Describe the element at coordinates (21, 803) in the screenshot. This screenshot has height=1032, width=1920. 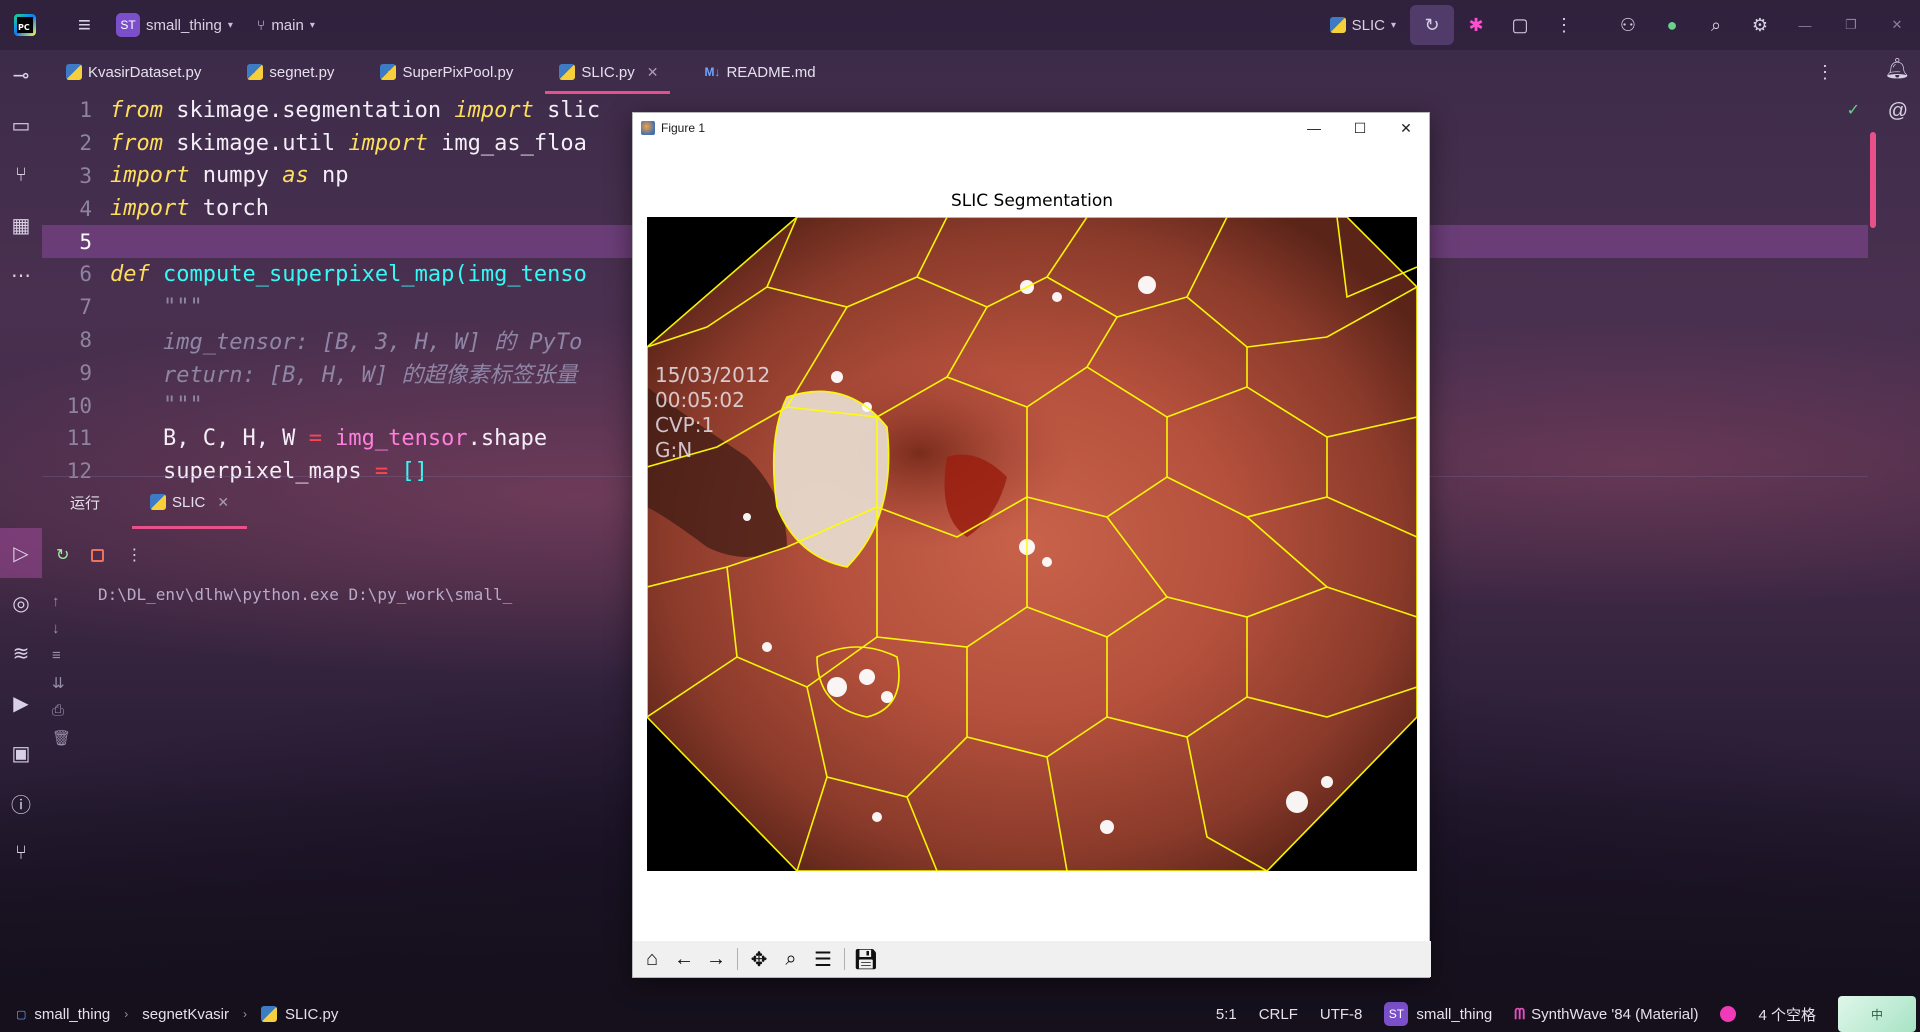
I see `problems-icon: ⓘ` at that location.